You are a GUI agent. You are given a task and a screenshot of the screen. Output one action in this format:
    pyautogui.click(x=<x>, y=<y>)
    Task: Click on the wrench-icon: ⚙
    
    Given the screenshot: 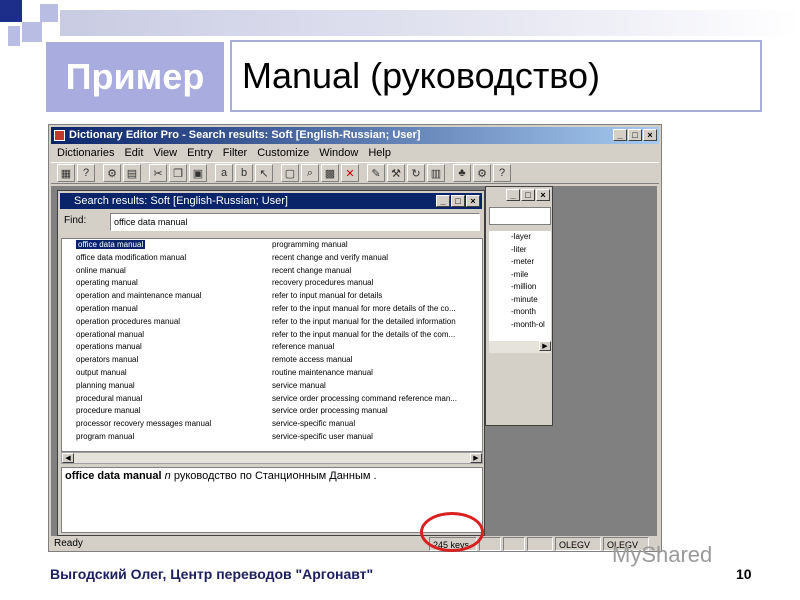 What is the action you would take?
    pyautogui.click(x=482, y=173)
    